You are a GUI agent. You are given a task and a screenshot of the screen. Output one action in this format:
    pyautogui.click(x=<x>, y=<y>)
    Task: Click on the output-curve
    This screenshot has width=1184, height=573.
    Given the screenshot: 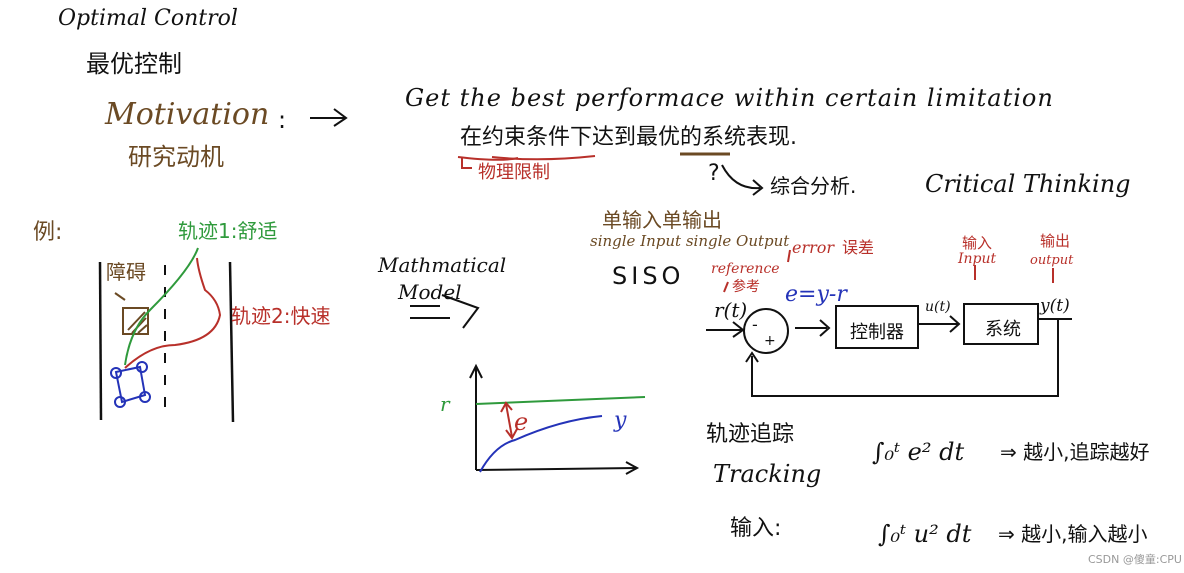 What is the action you would take?
    pyautogui.click(x=541, y=444)
    